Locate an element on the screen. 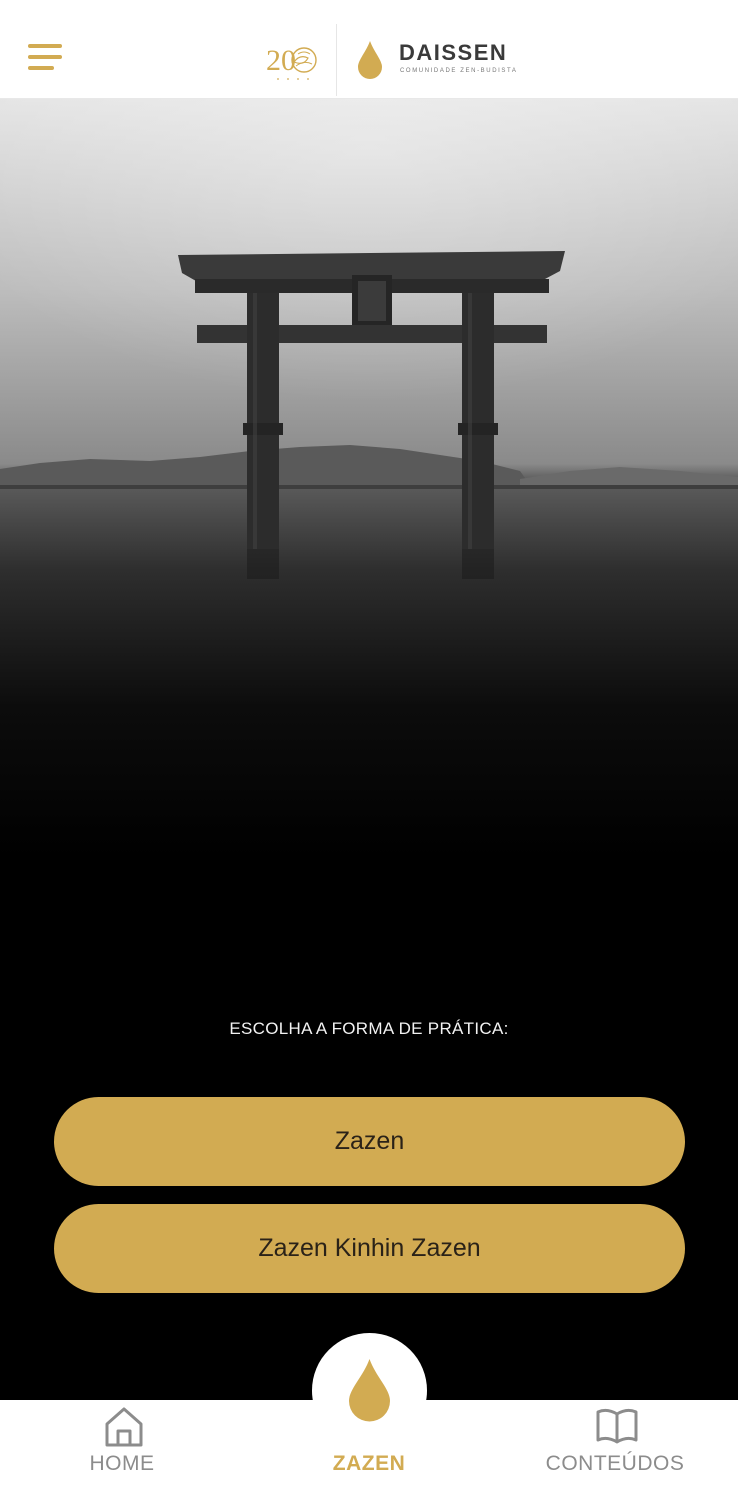 The image size is (738, 1505). home-icon is located at coordinates (124, 1427).